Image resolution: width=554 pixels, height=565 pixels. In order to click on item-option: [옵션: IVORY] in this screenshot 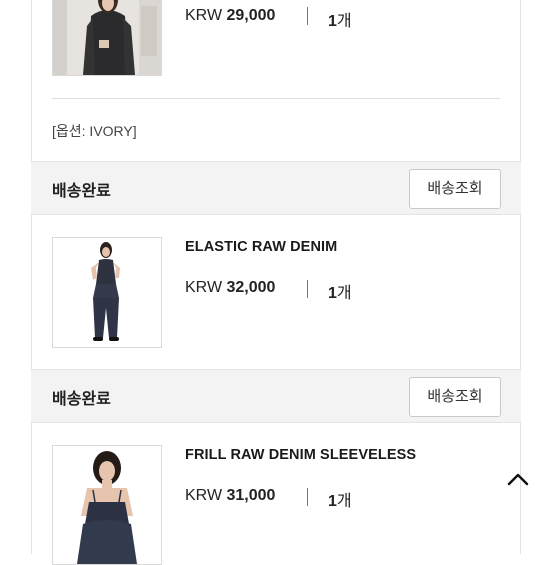, I will do `click(94, 131)`.